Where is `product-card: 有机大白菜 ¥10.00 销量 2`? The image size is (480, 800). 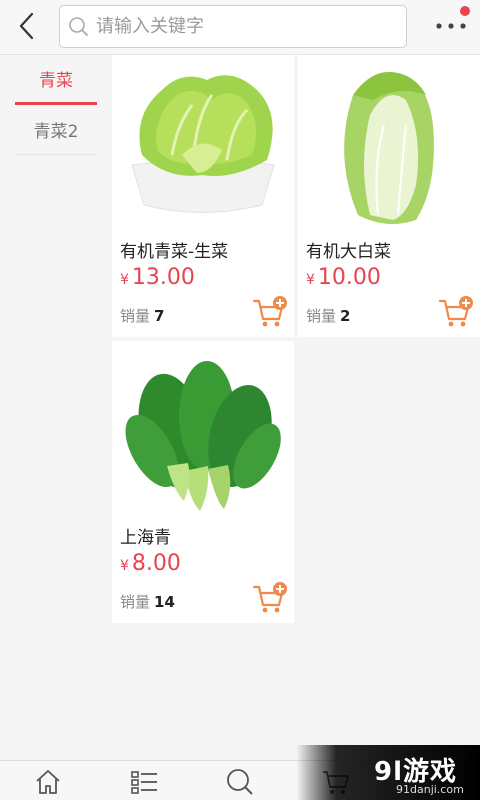 product-card: 有机大白菜 ¥10.00 销量 2 is located at coordinates (389, 196).